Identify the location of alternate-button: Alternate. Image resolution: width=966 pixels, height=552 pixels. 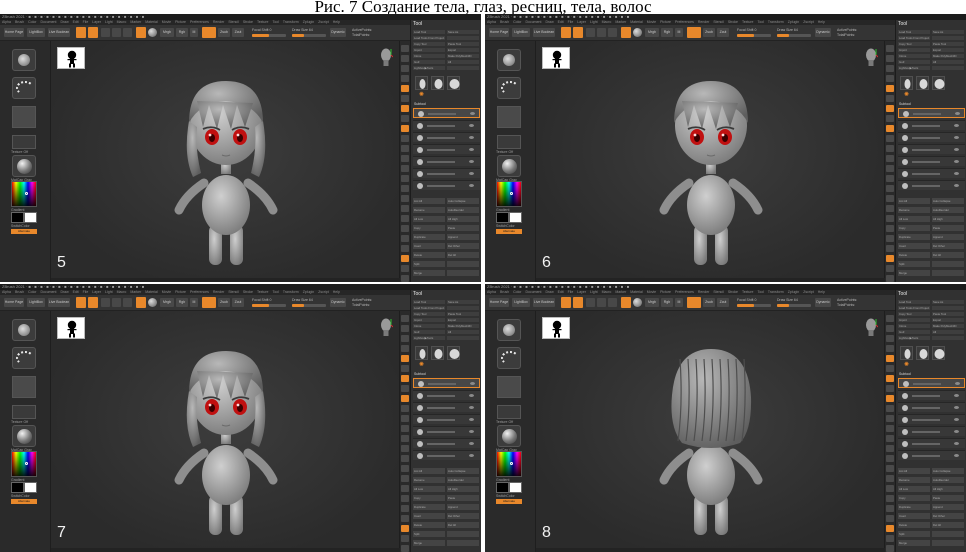
(509, 231).